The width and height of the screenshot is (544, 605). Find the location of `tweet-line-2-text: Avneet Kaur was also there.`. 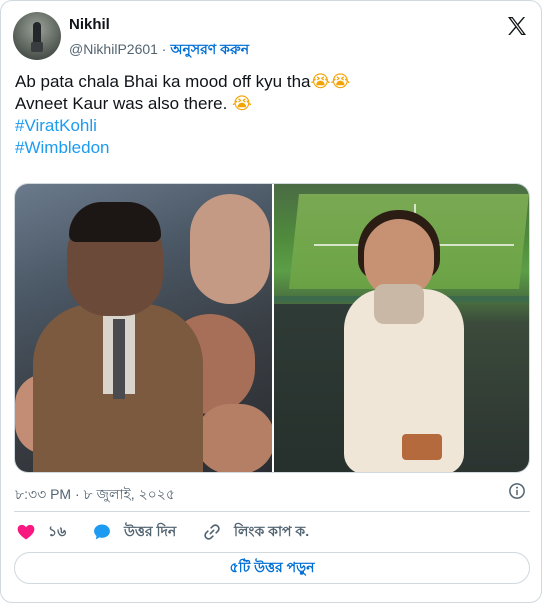

tweet-line-2-text: Avneet Kaur was also there. is located at coordinates (124, 103).